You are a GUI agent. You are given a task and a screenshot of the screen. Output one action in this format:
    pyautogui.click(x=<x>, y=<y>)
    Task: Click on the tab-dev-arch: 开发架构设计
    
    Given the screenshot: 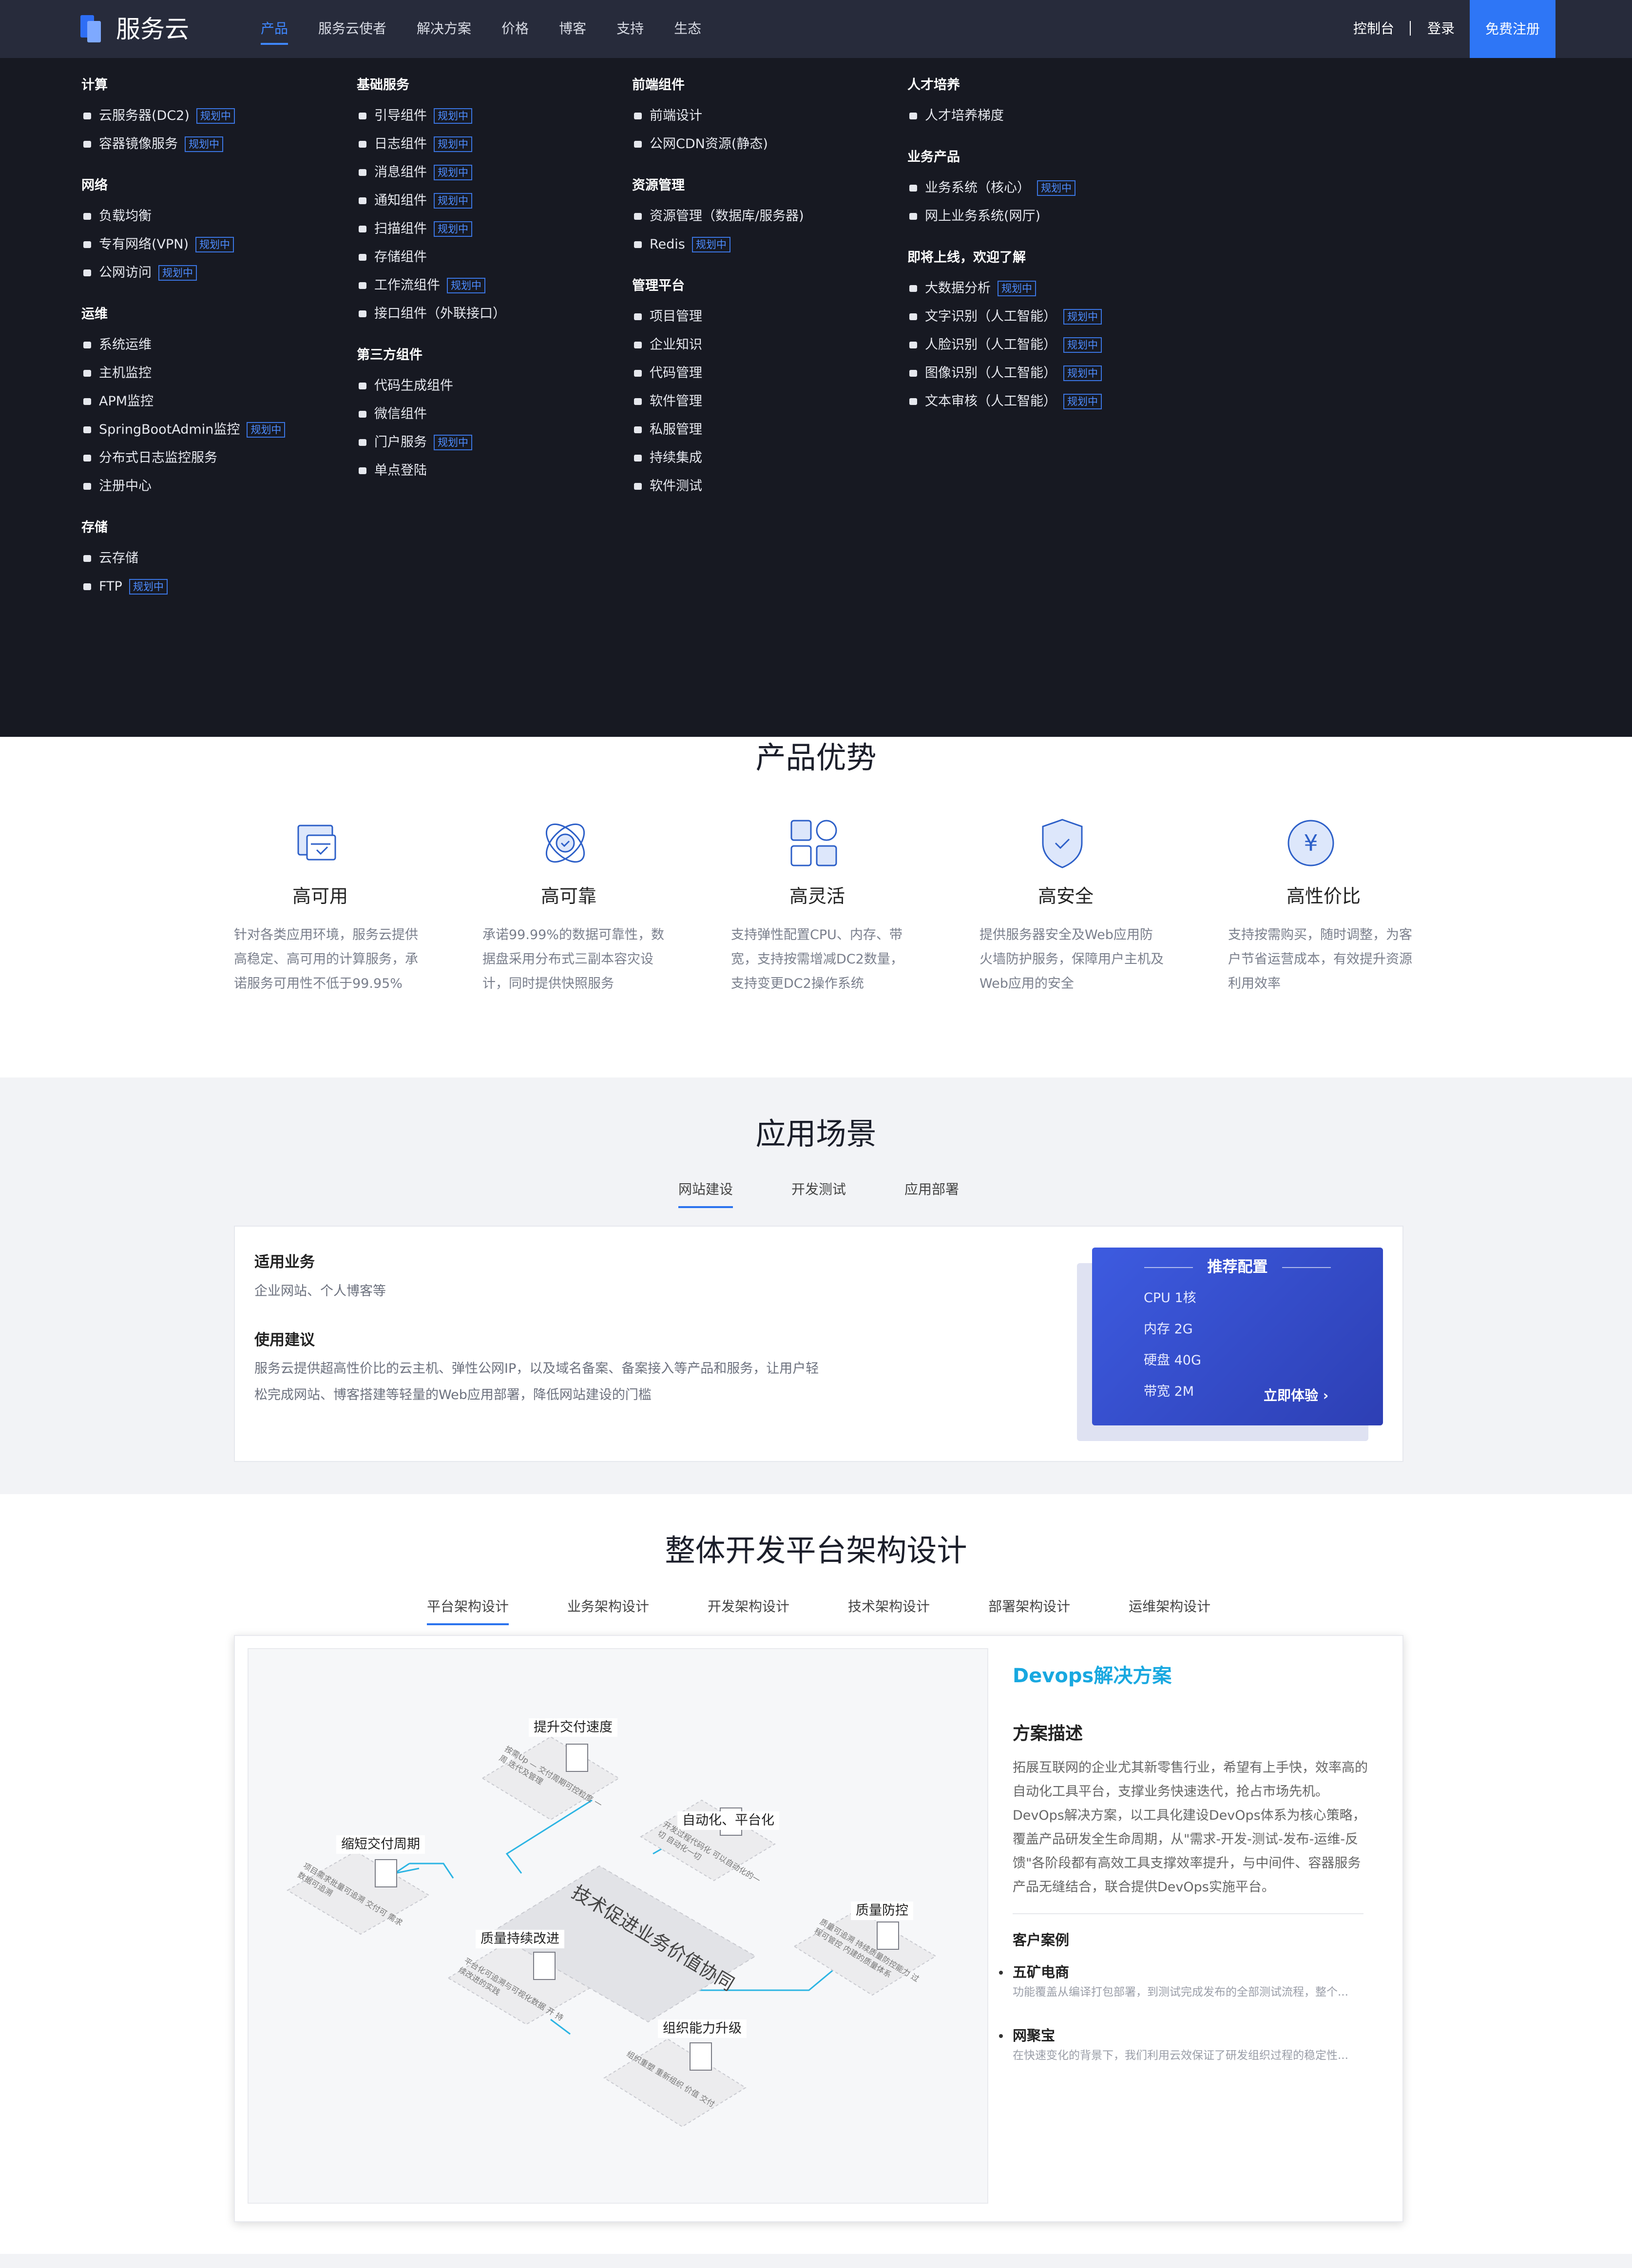 What is the action you would take?
    pyautogui.click(x=748, y=1606)
    